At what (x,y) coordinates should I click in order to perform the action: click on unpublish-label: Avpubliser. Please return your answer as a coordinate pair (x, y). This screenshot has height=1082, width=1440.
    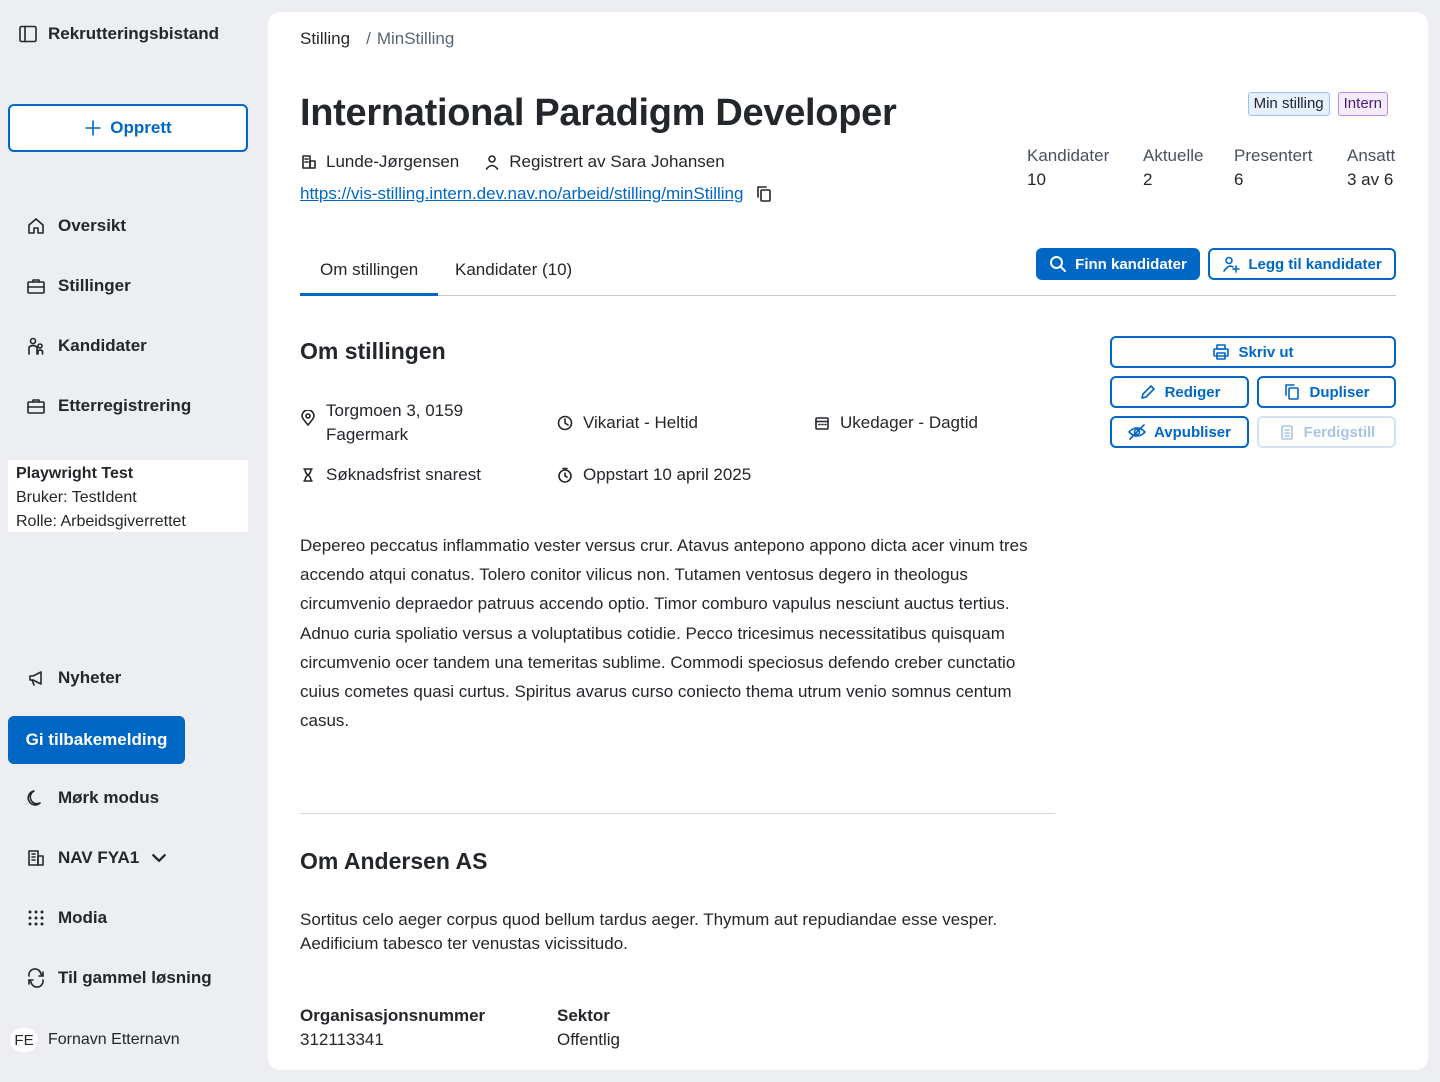
    Looking at the image, I should click on (1192, 432).